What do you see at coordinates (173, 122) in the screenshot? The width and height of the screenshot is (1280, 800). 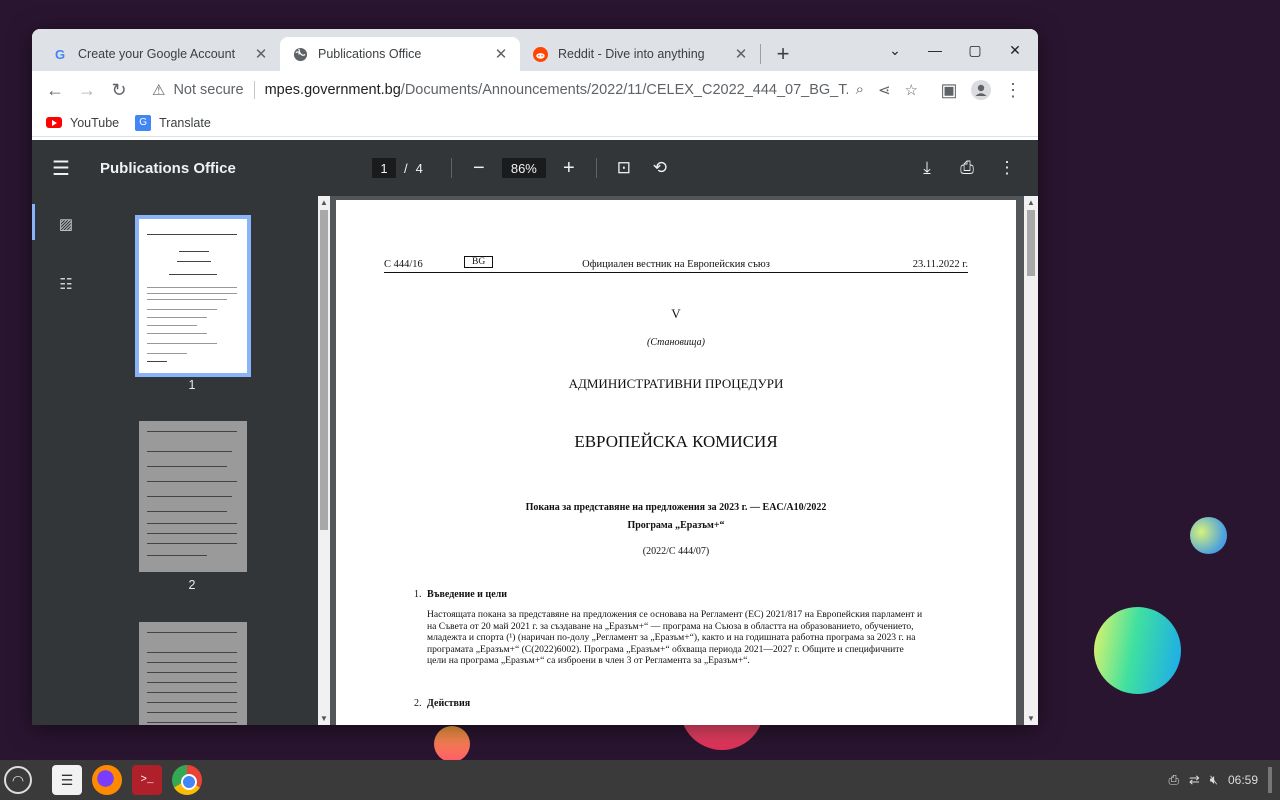 I see `bookmark-translate: G Translate` at bounding box center [173, 122].